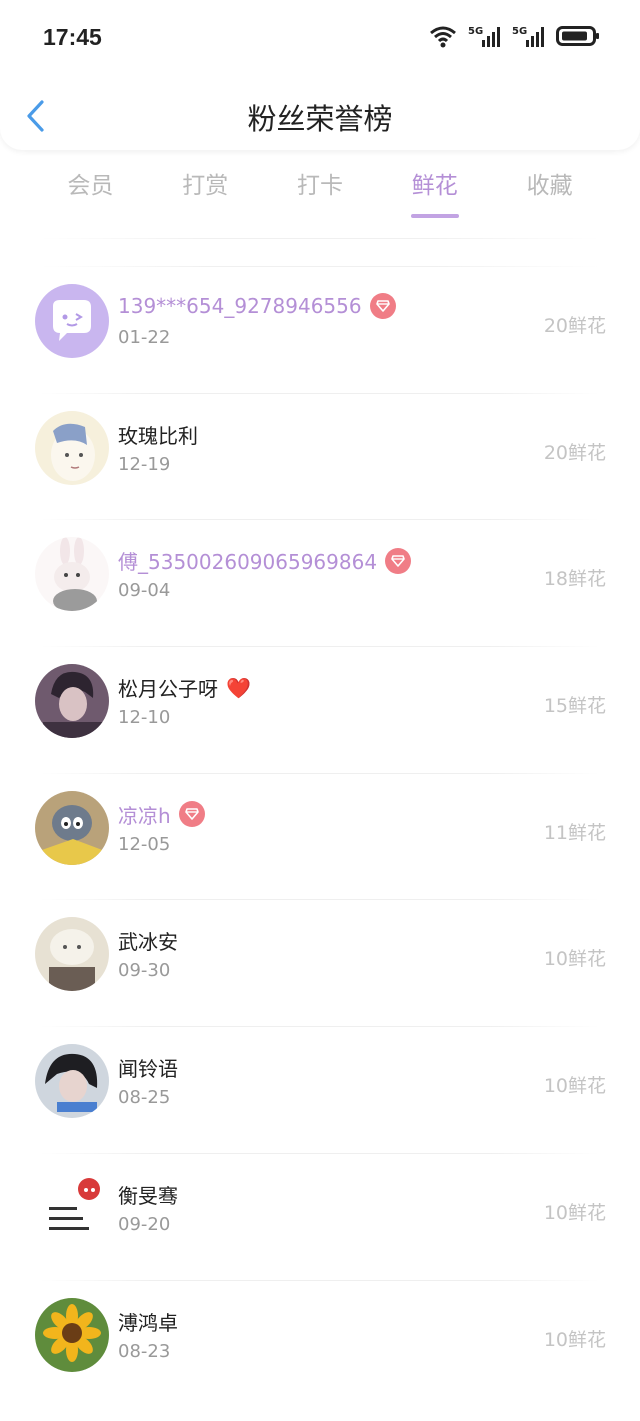 This screenshot has width=640, height=1421. I want to click on tab-label: 会员, so click(90, 186).